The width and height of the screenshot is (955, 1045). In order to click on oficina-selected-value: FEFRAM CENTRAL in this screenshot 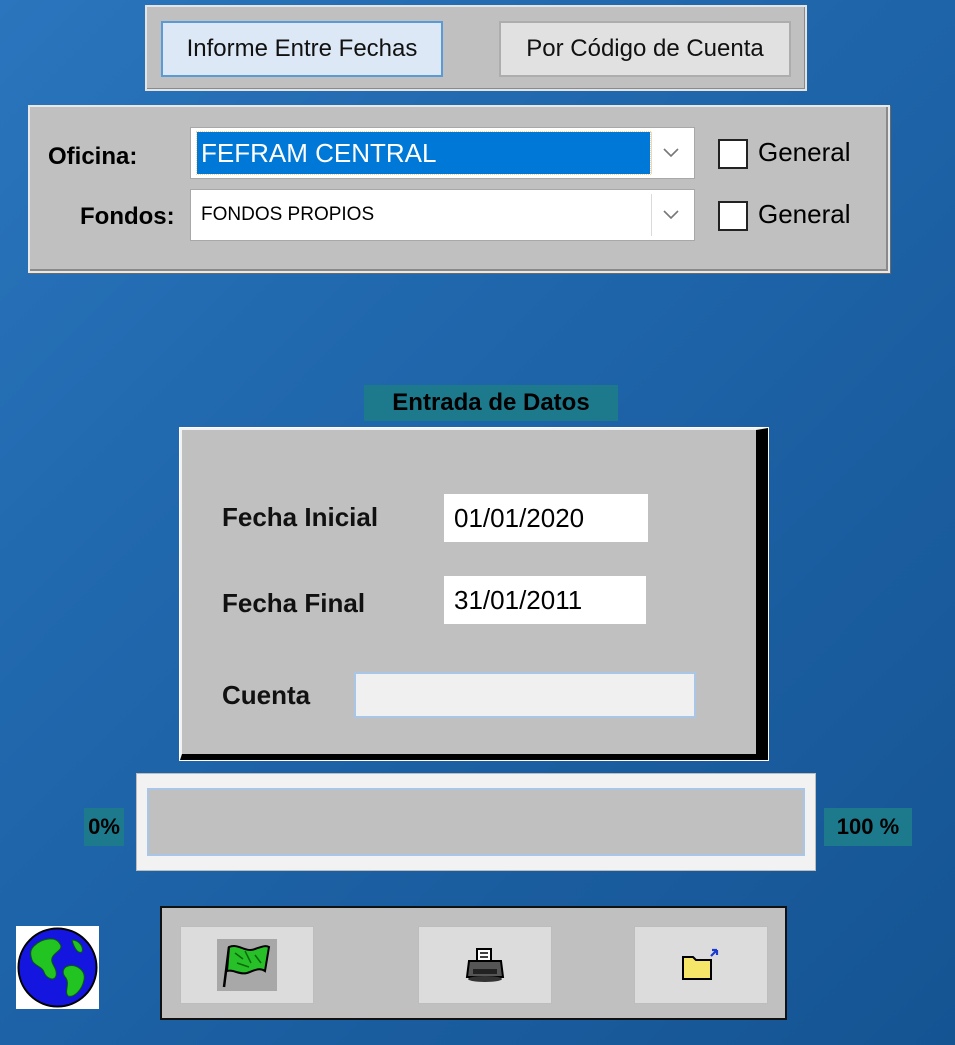, I will do `click(423, 153)`.